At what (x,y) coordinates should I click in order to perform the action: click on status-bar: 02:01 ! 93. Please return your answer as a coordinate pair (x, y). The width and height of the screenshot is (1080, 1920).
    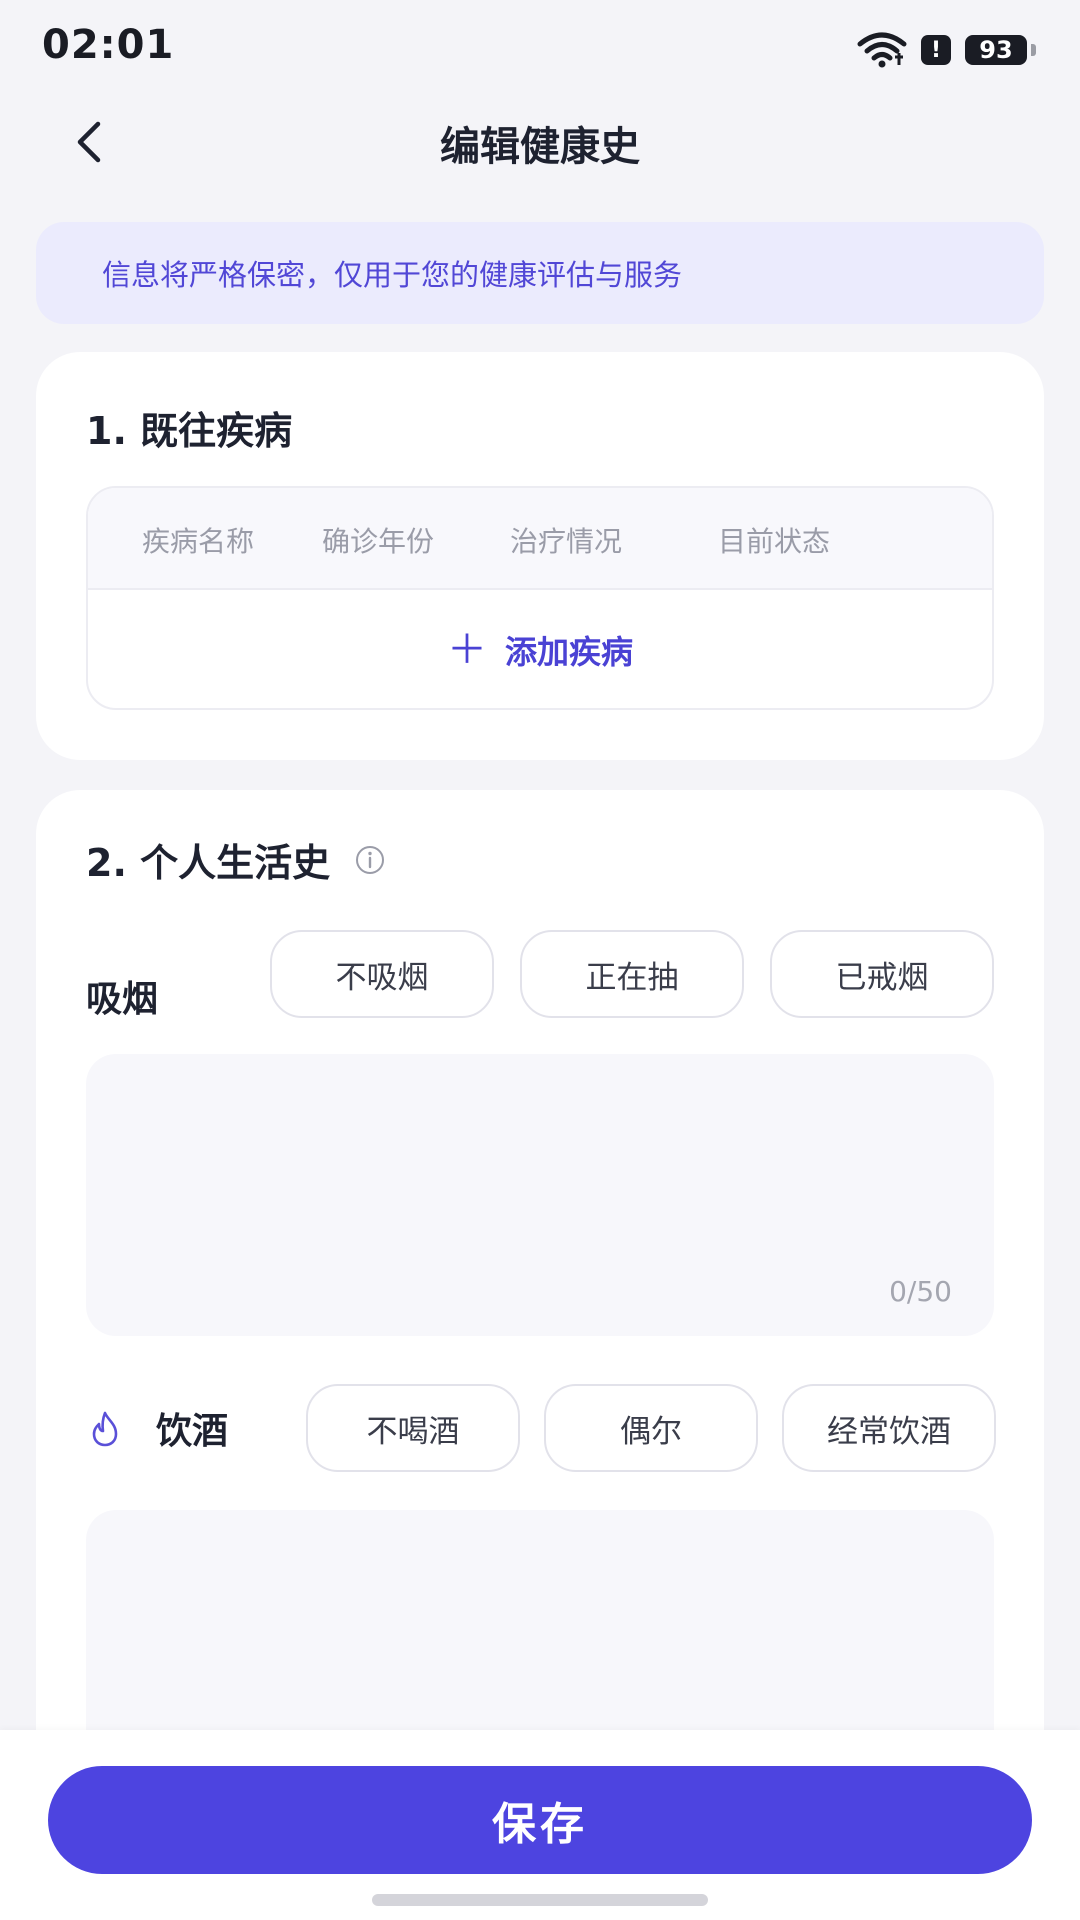
    Looking at the image, I should click on (540, 50).